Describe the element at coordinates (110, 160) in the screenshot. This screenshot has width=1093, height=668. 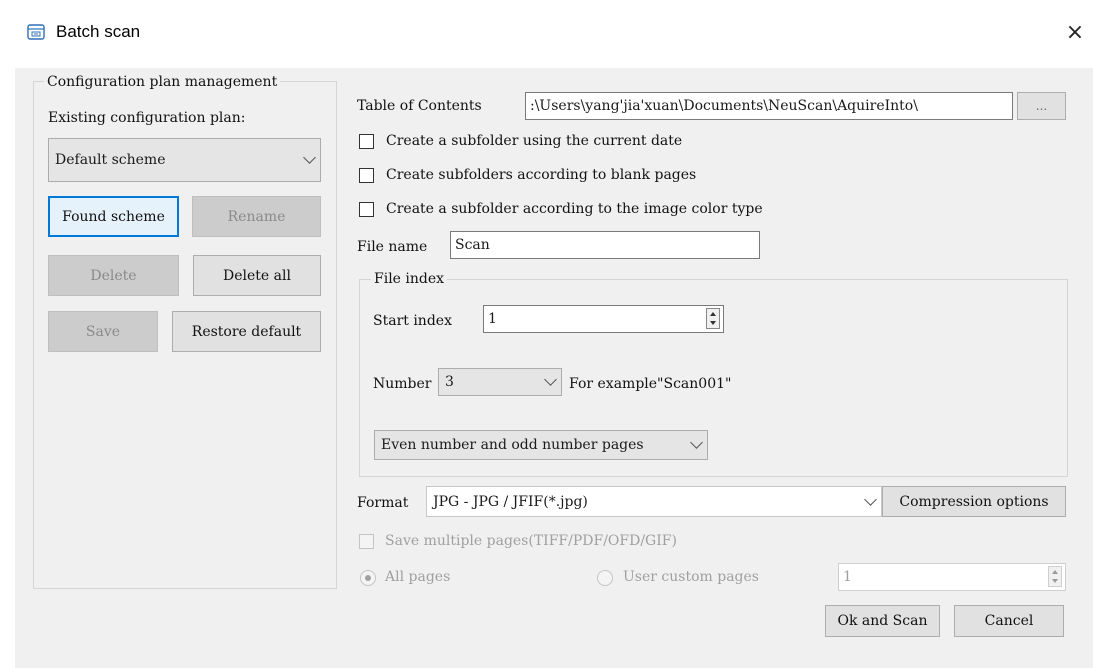
I see `plan-select-value: Default scheme` at that location.